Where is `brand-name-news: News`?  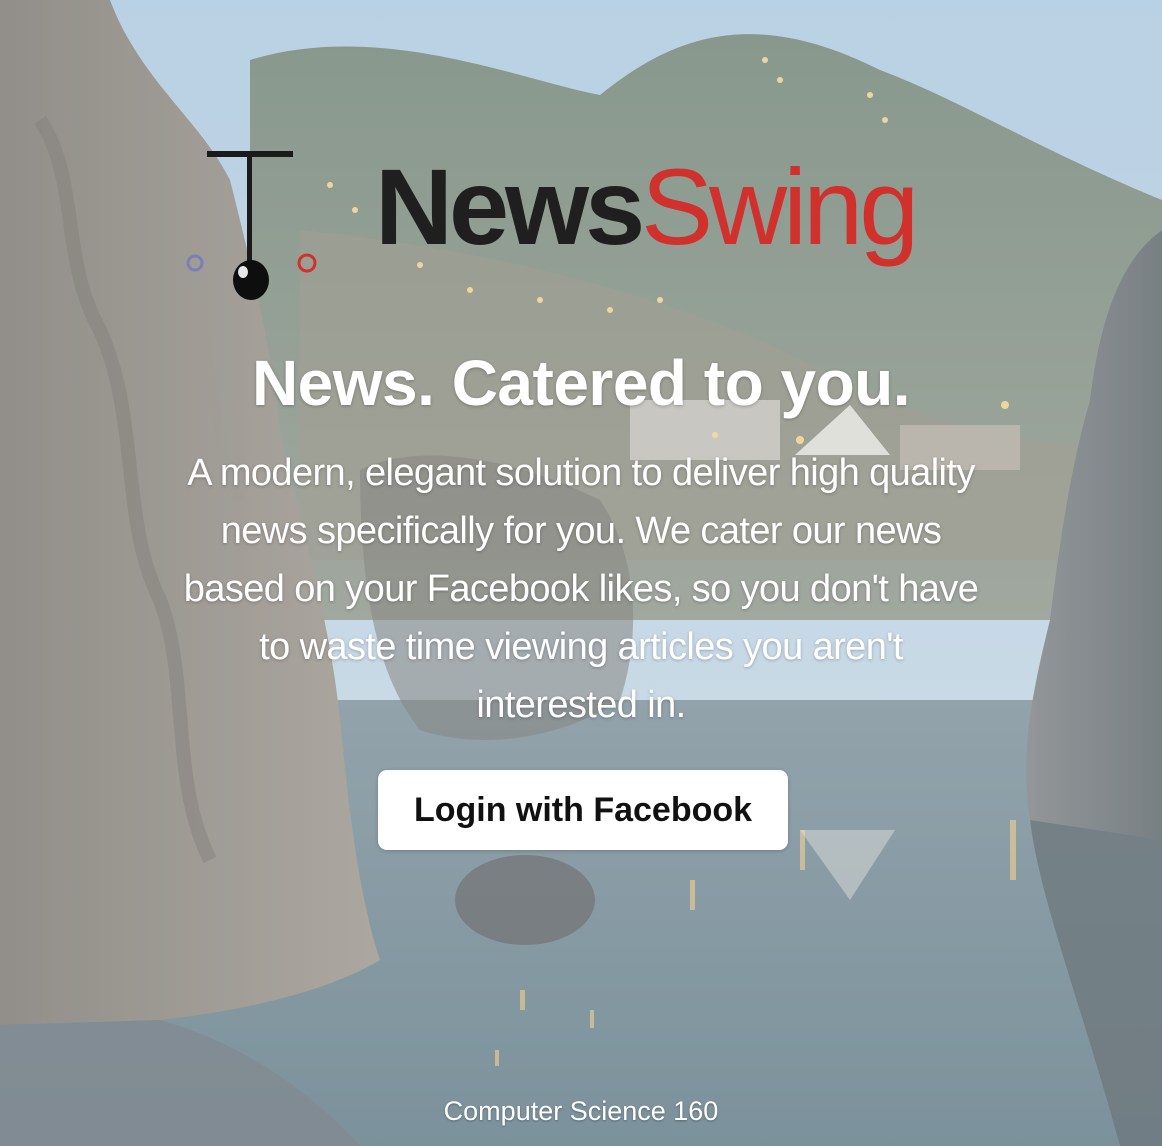
brand-name-news: News is located at coordinates (510, 206).